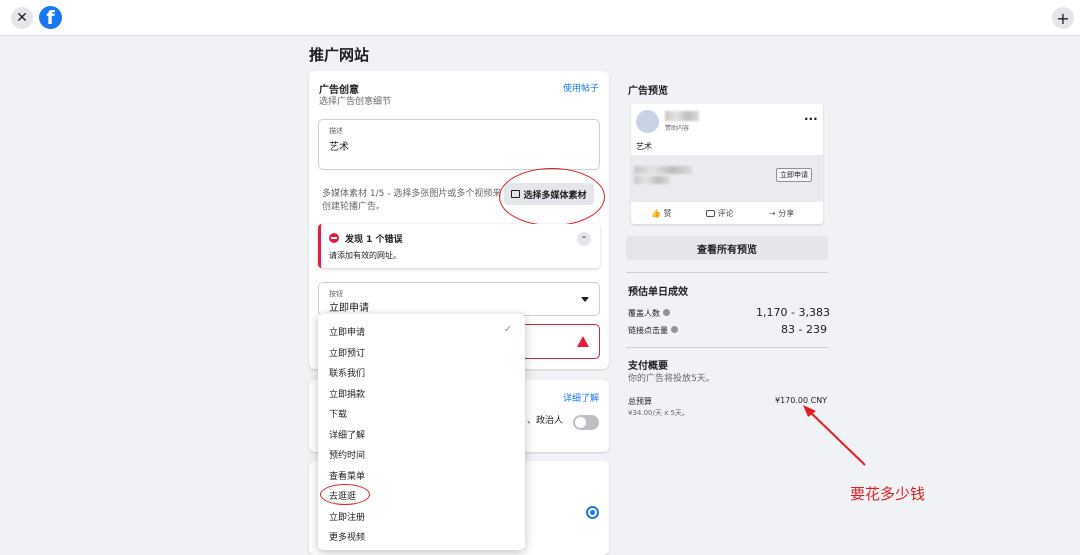 Image resolution: width=1080 pixels, height=555 pixels. I want to click on budget-detail: ¥34.00/天 x 5天。, so click(658, 413).